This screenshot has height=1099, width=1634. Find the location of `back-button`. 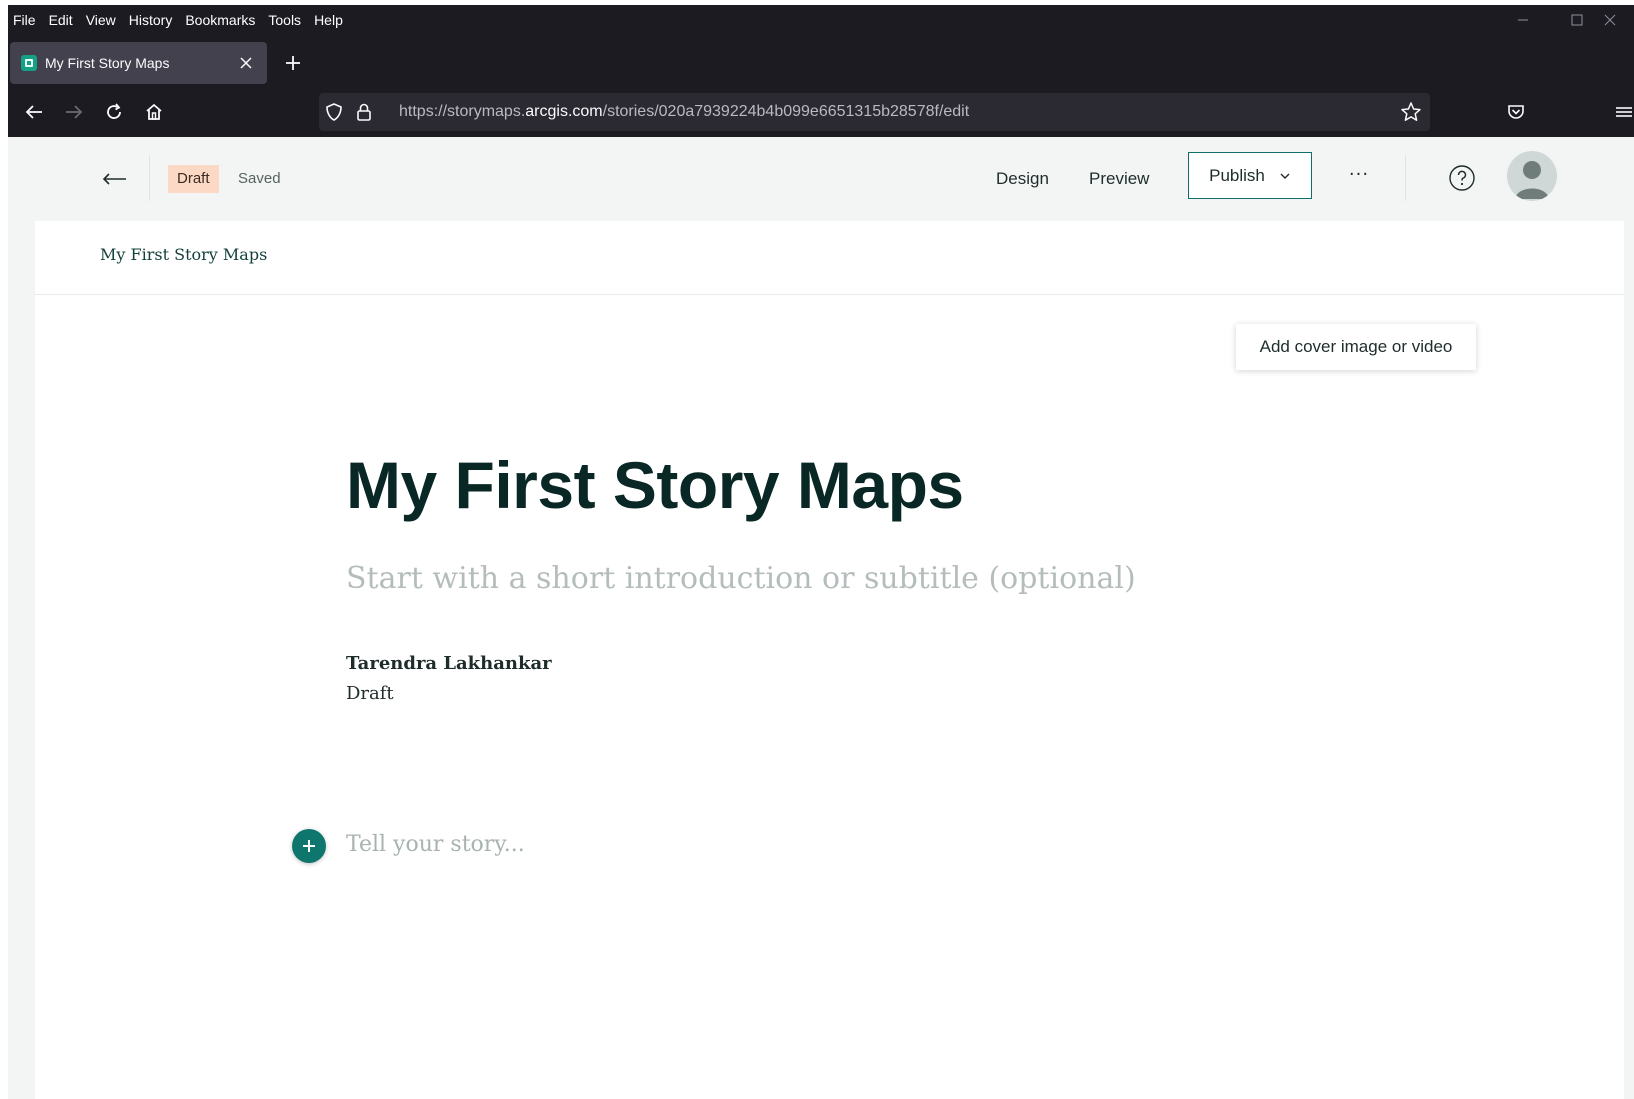

back-button is located at coordinates (34, 112).